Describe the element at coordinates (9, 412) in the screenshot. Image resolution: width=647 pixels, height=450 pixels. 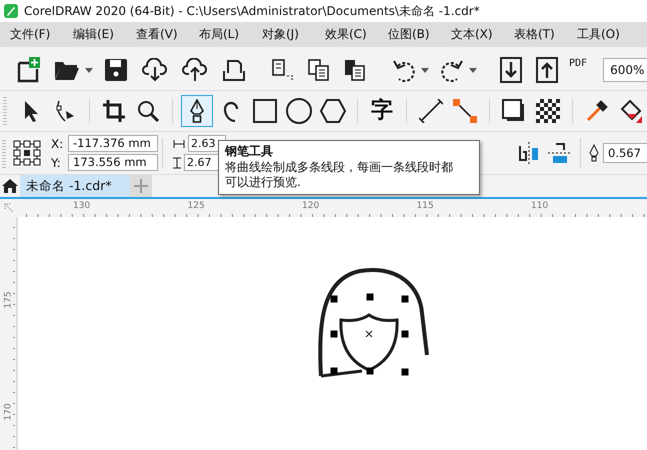
I see `ruler-label: 170` at that location.